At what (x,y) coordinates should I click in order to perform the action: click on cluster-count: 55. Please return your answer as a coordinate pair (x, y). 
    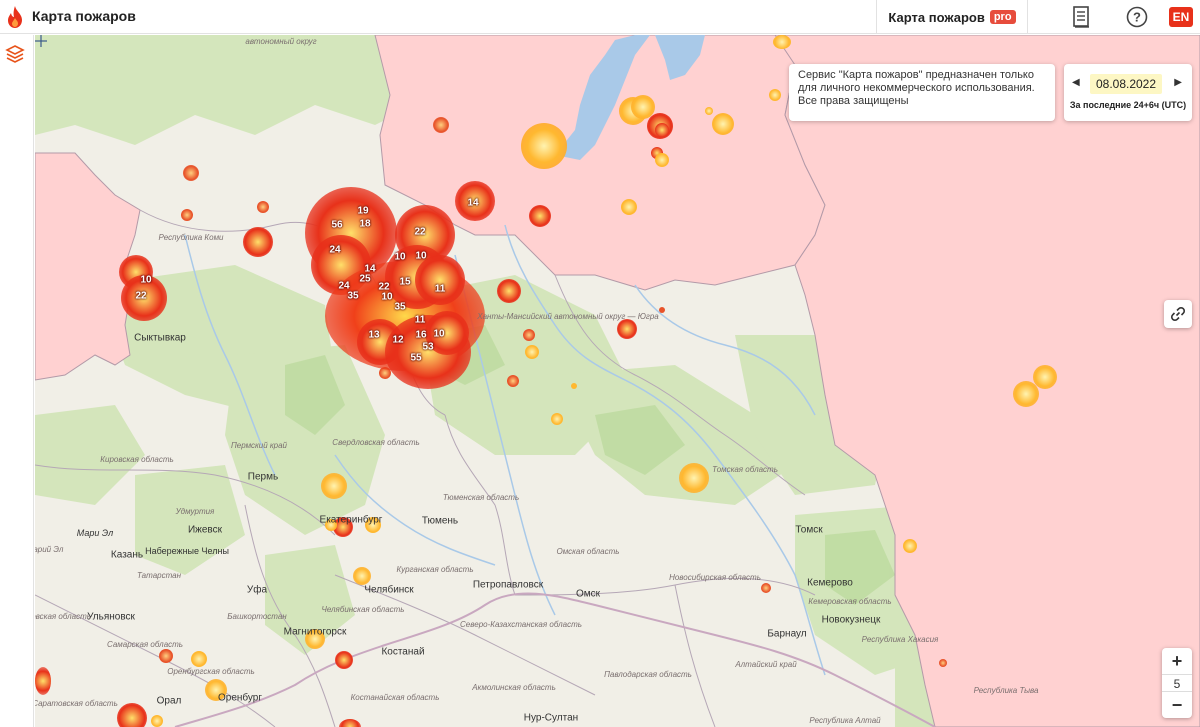
    Looking at the image, I should click on (416, 358).